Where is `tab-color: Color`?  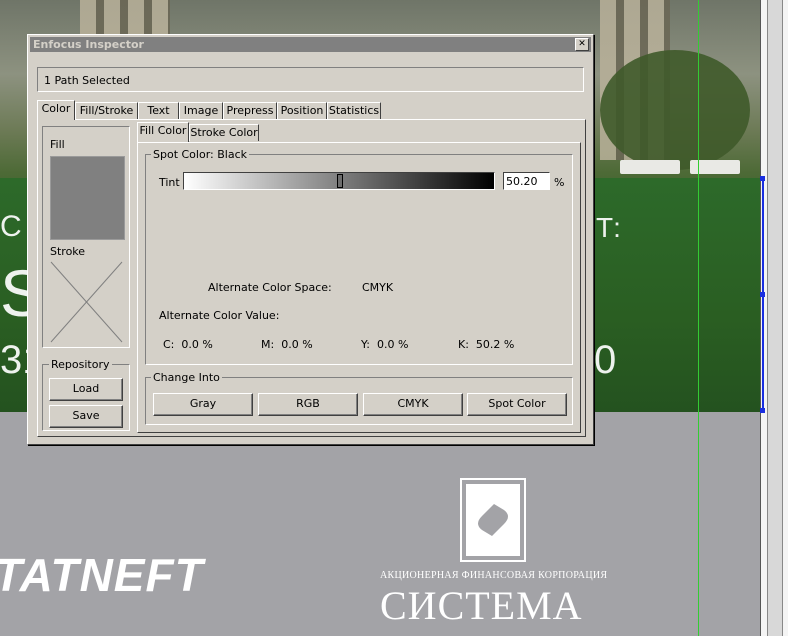 tab-color: Color is located at coordinates (56, 110).